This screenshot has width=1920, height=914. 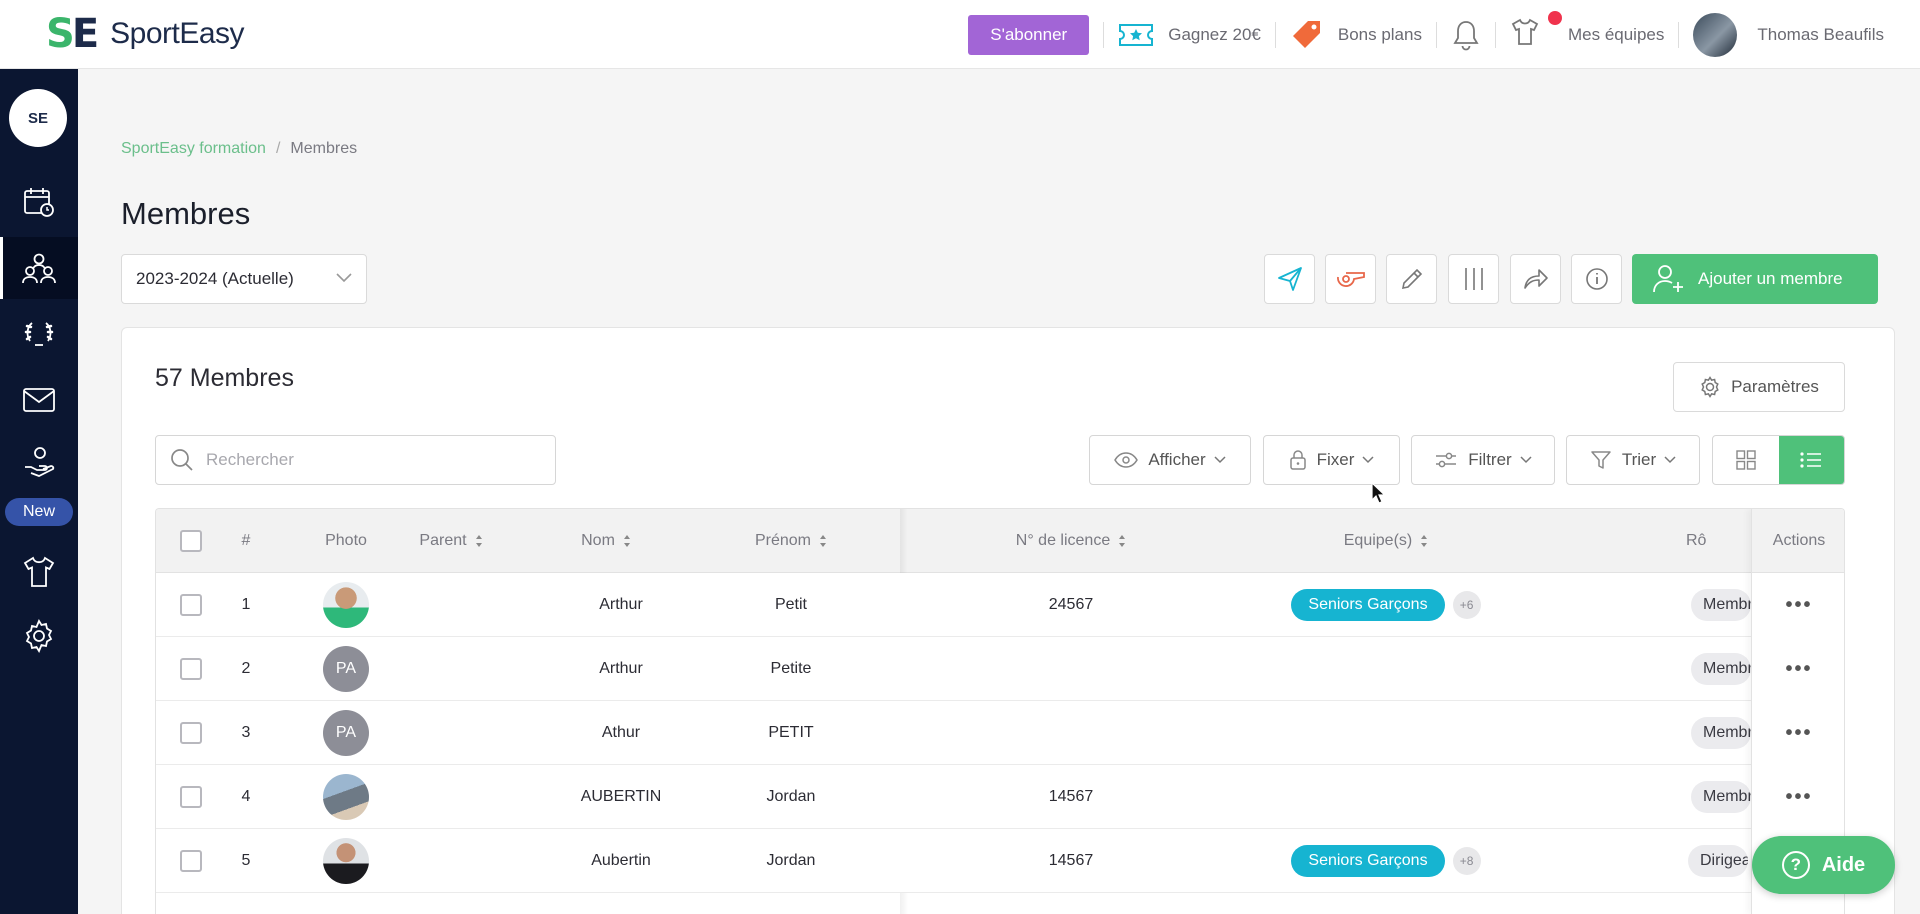 What do you see at coordinates (1633, 460) in the screenshot?
I see `sort-dropdown: Trier` at bounding box center [1633, 460].